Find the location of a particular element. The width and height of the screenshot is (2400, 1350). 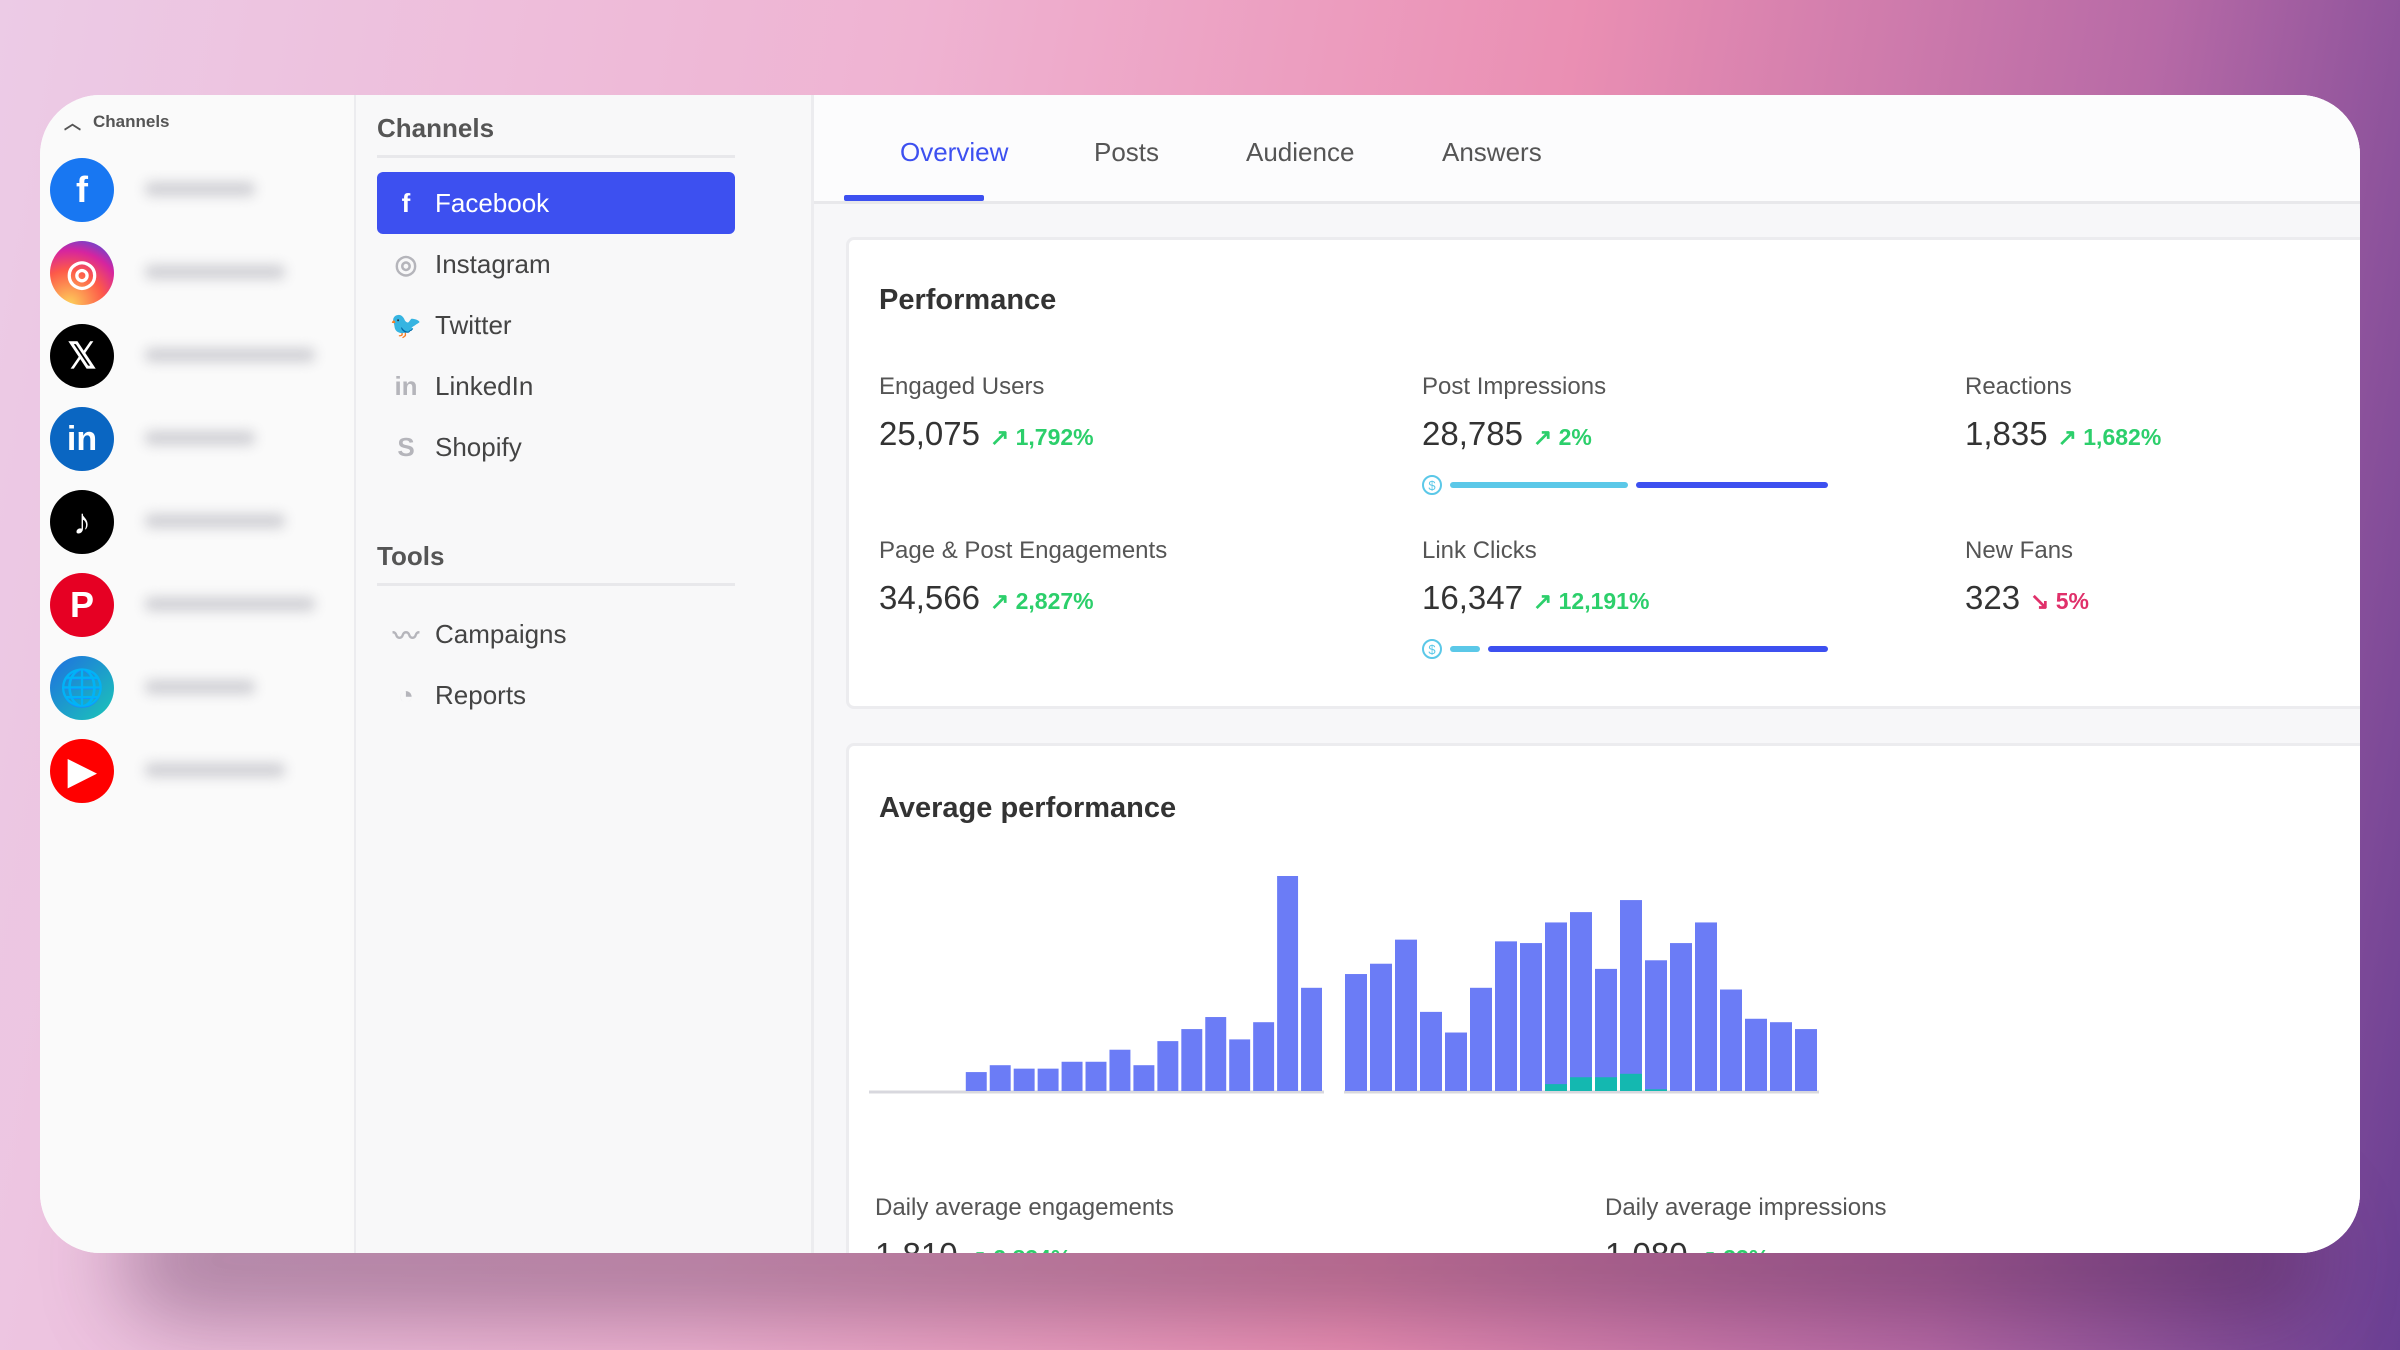

channel-account-1: ◎ is located at coordinates (82, 273).